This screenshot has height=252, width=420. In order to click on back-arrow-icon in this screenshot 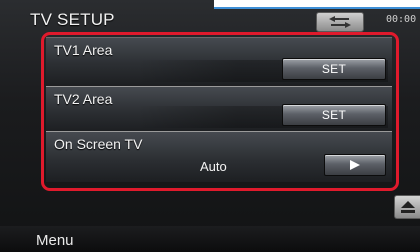, I will do `click(340, 22)`.